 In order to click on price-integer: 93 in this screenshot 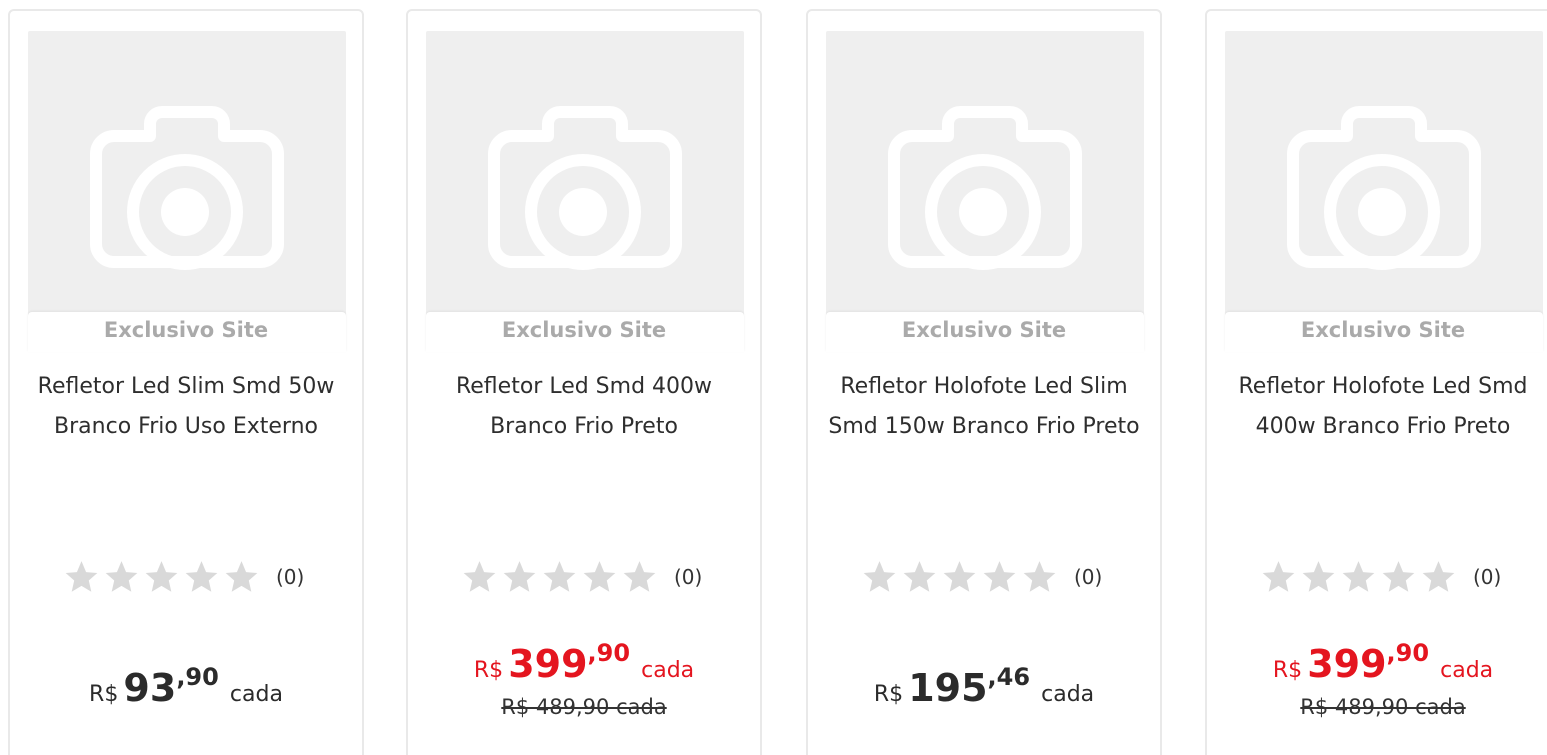, I will do `click(150, 688)`.